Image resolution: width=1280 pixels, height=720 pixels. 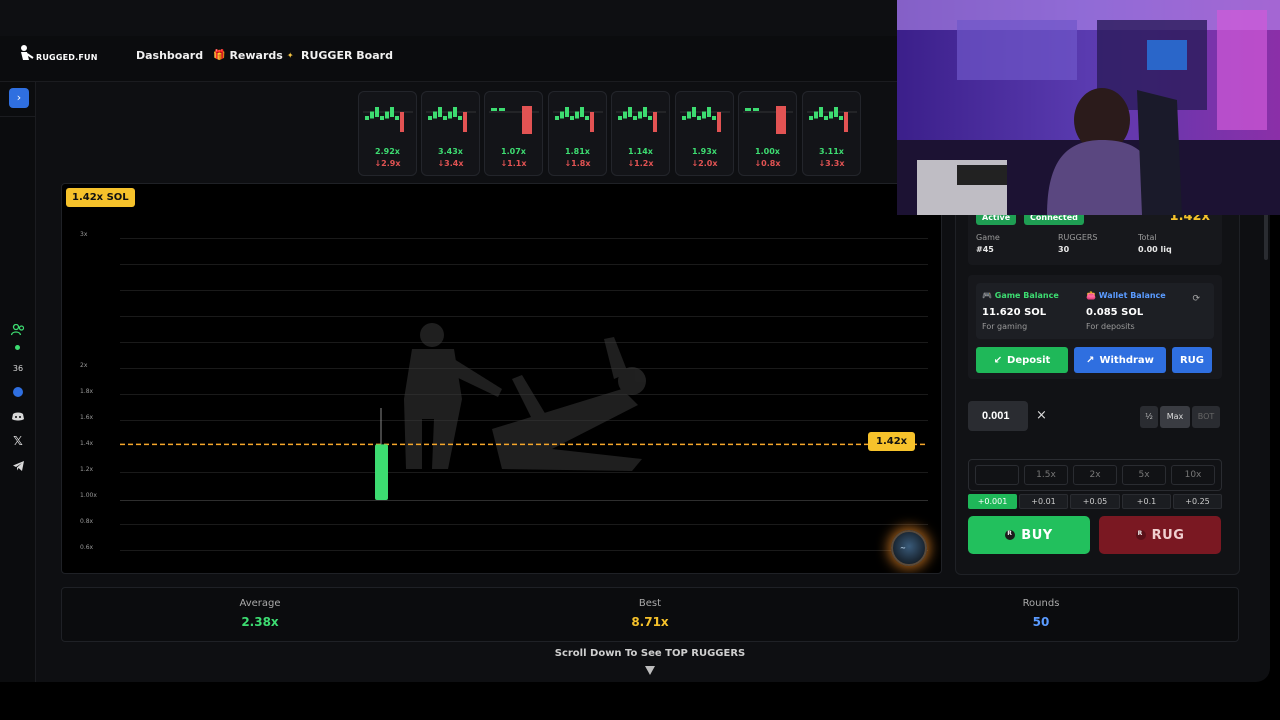 What do you see at coordinates (1126, 295) in the screenshot?
I see `wallet-balance-title: 👛 Wallet Balance` at bounding box center [1126, 295].